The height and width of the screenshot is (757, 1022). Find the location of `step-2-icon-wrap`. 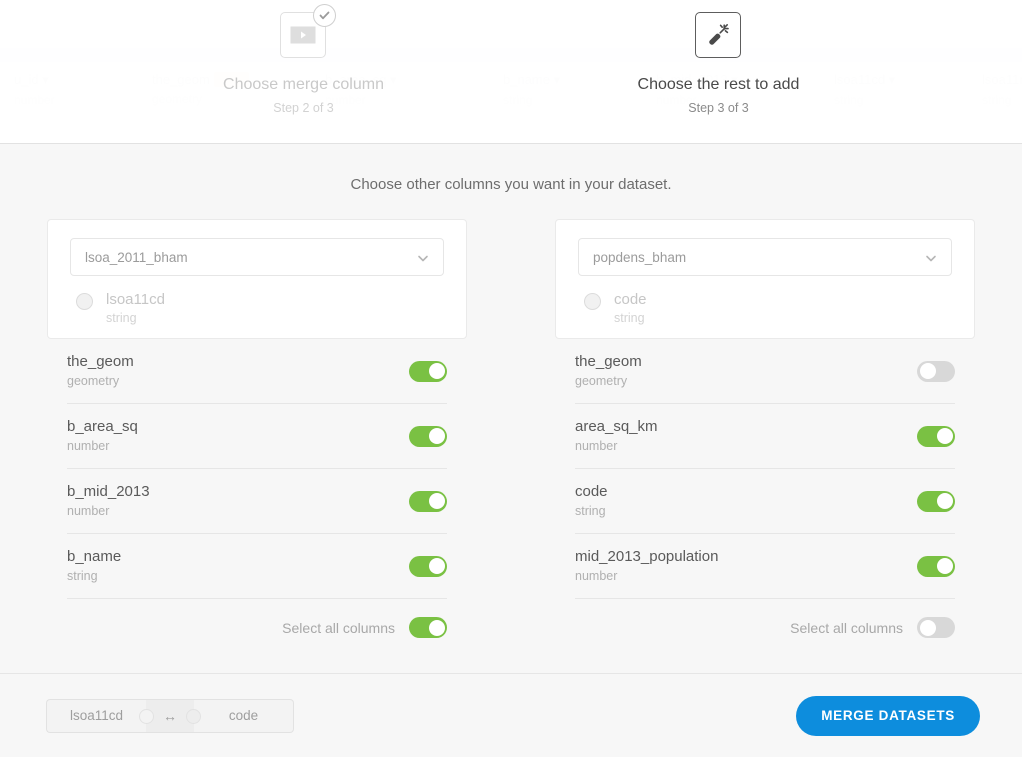

step-2-icon-wrap is located at coordinates (307, 32).